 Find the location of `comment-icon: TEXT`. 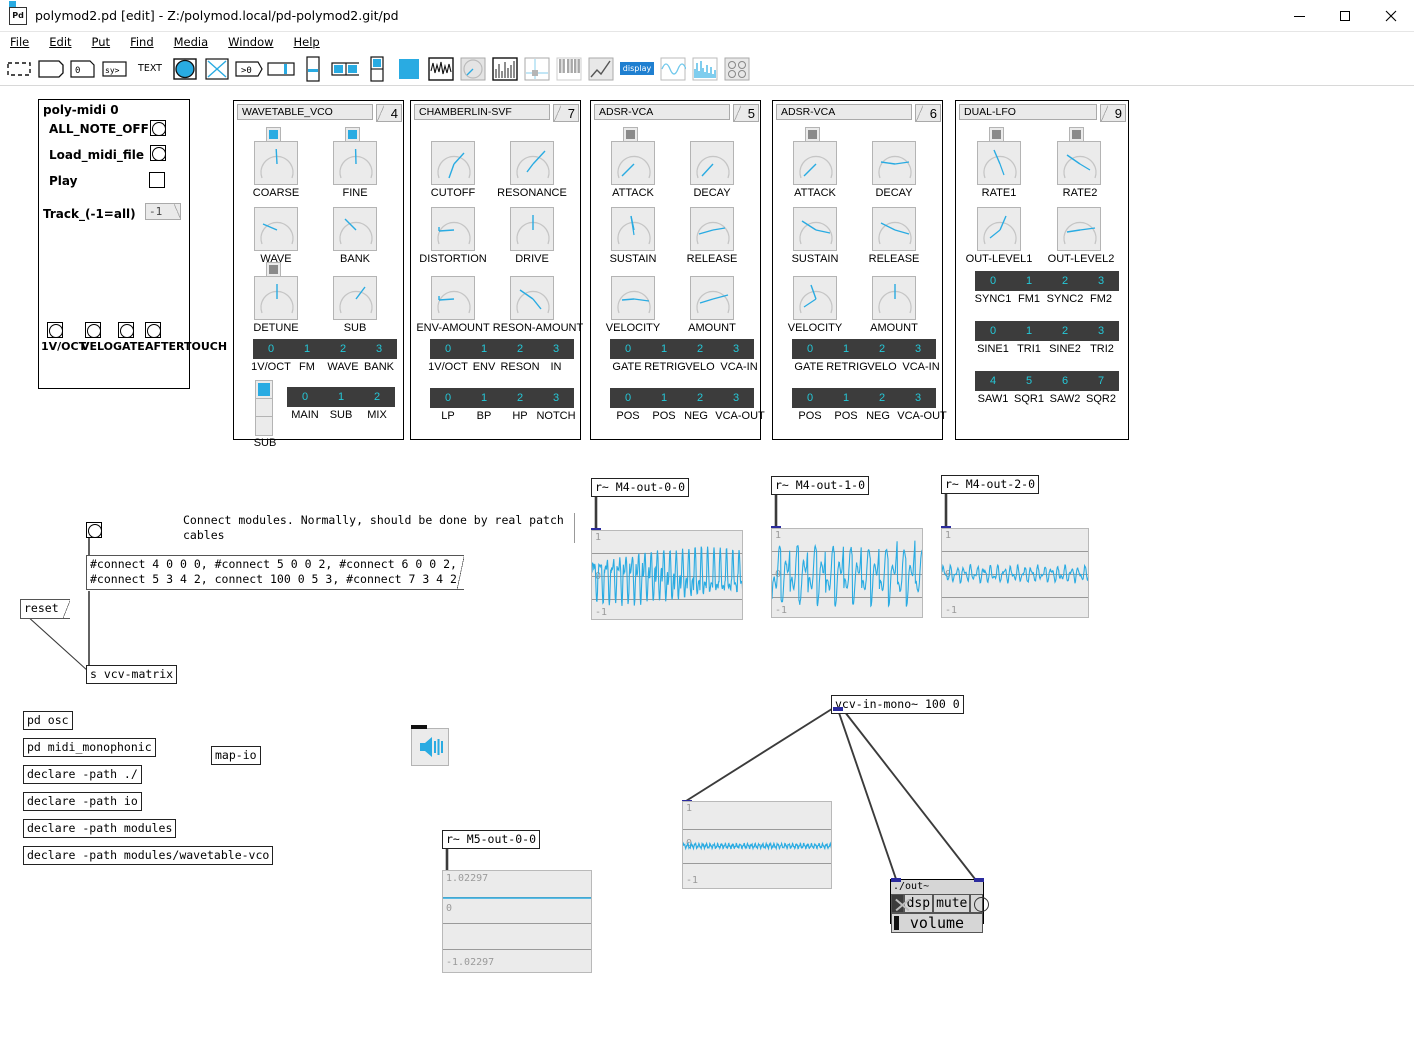

comment-icon: TEXT is located at coordinates (150, 69).